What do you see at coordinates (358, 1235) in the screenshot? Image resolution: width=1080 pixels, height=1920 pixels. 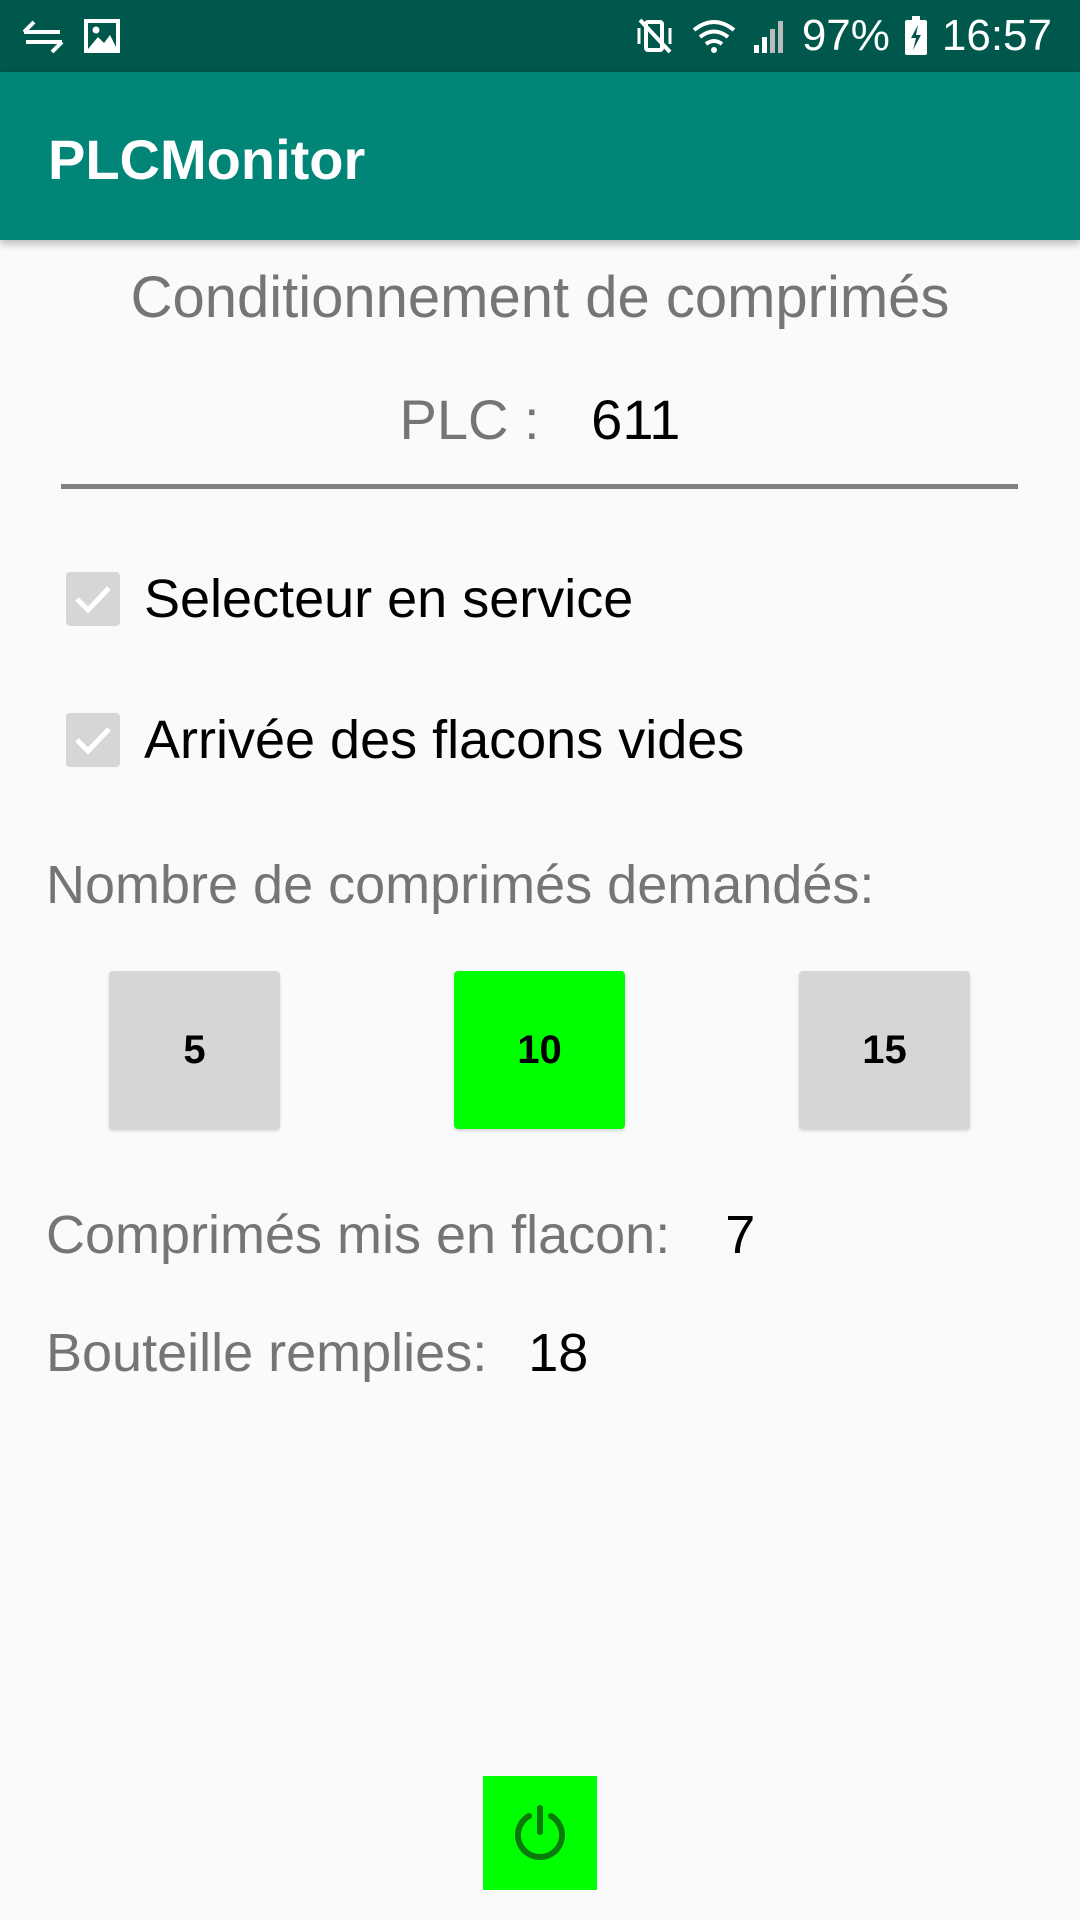 I see `pills-filled-label: Comprimés mis en flacon:` at bounding box center [358, 1235].